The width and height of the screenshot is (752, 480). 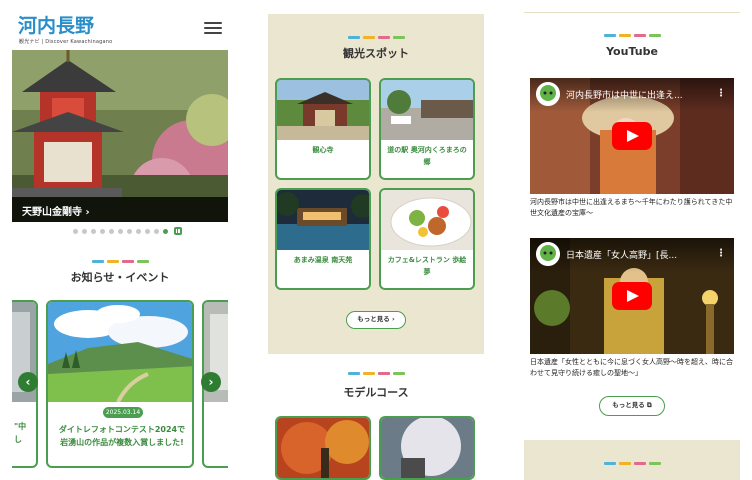 What do you see at coordinates (323, 150) in the screenshot?
I see `spot-label: 観心寺` at bounding box center [323, 150].